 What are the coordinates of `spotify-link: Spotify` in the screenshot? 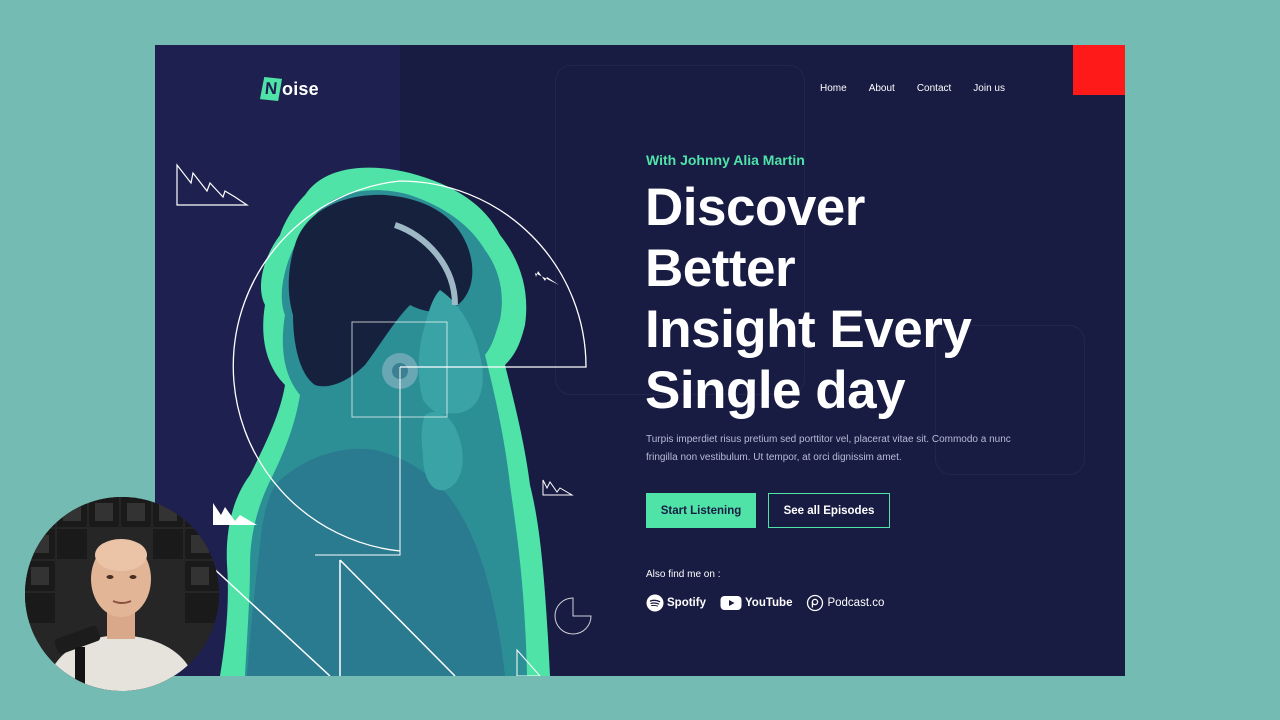 It's located at (676, 603).